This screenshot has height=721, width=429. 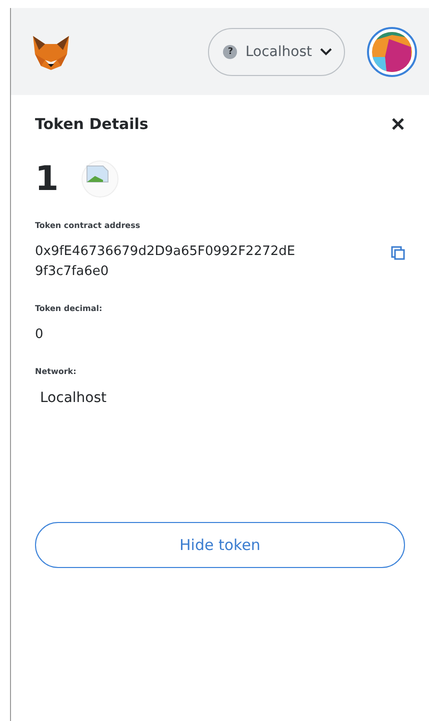 I want to click on hide-token-button: Hide token, so click(x=220, y=545).